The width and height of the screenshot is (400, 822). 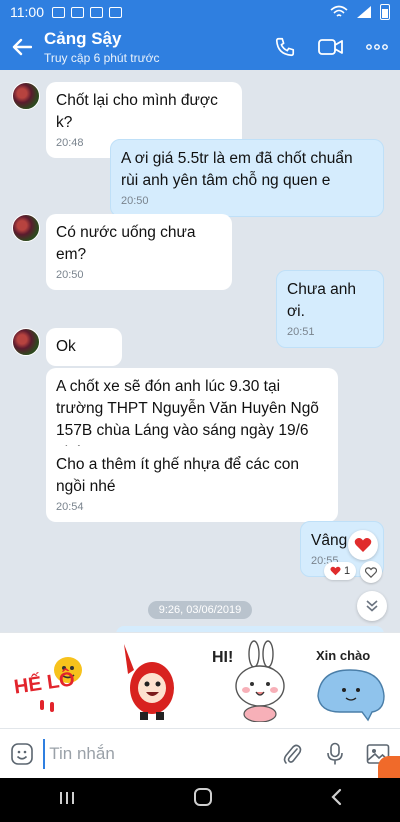 I want to click on message-text: Có nước uống chưa em?, so click(x=126, y=243).